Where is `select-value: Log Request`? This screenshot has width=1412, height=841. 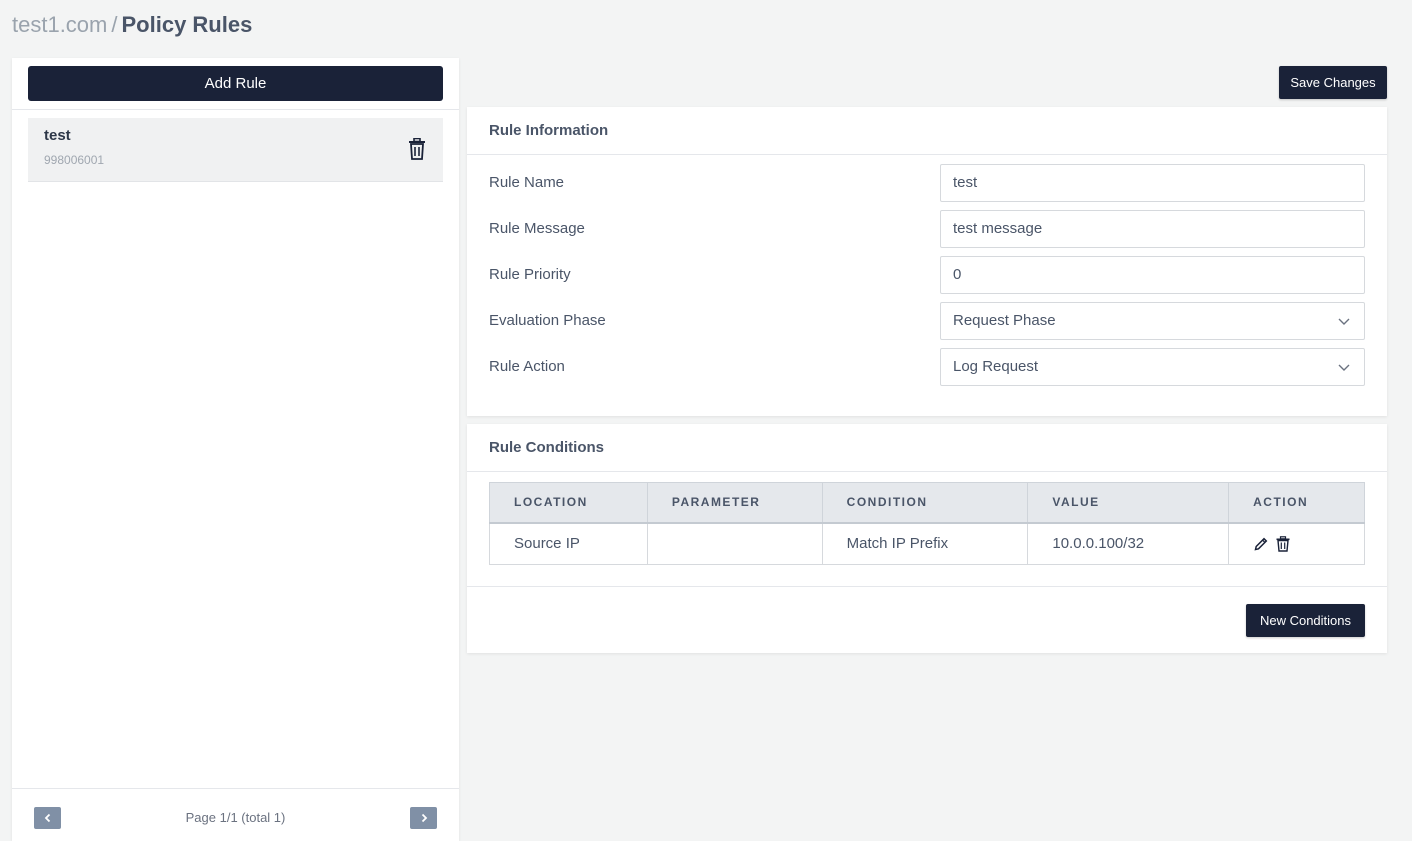
select-value: Log Request is located at coordinates (996, 366).